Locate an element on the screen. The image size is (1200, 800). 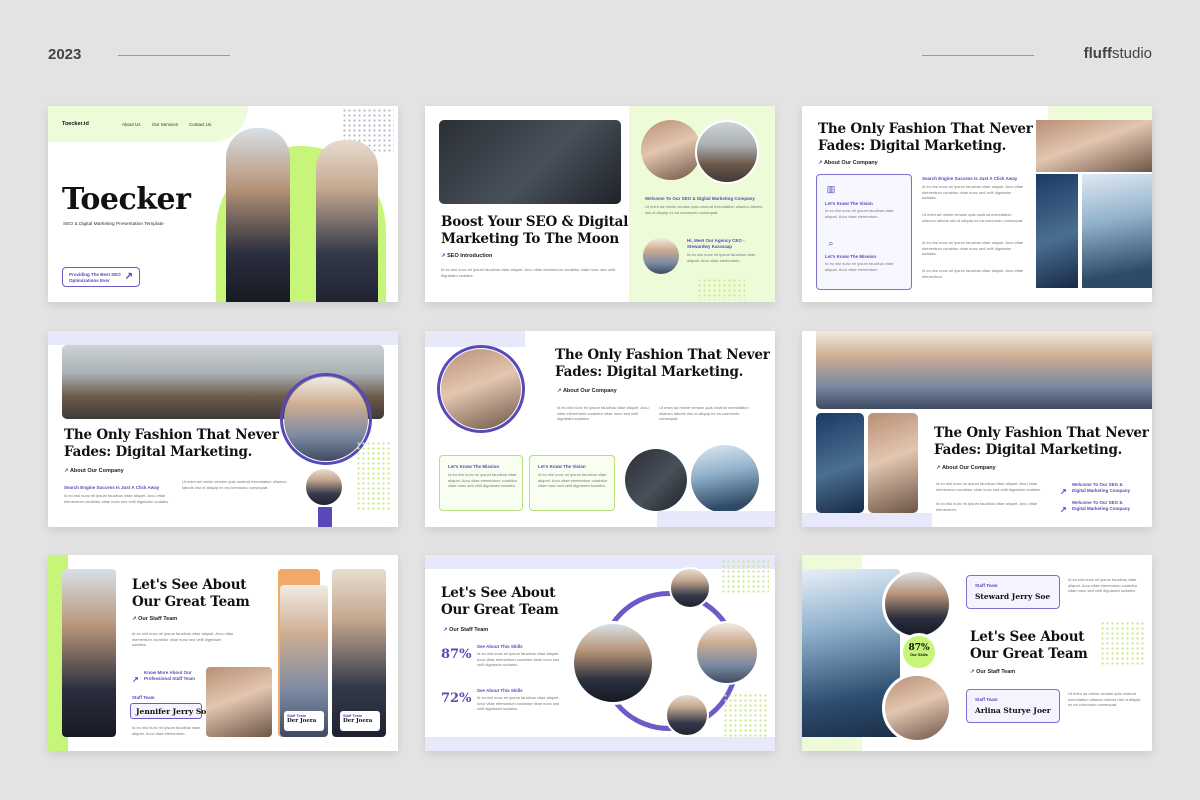
nav-services: Our Services is located at coordinates (165, 124).